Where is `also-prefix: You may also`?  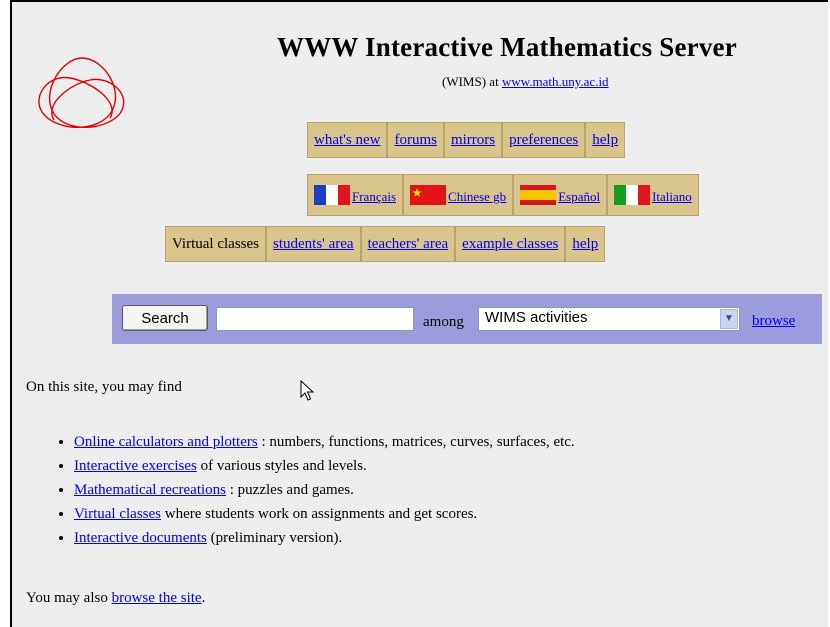 also-prefix: You may also is located at coordinates (69, 598).